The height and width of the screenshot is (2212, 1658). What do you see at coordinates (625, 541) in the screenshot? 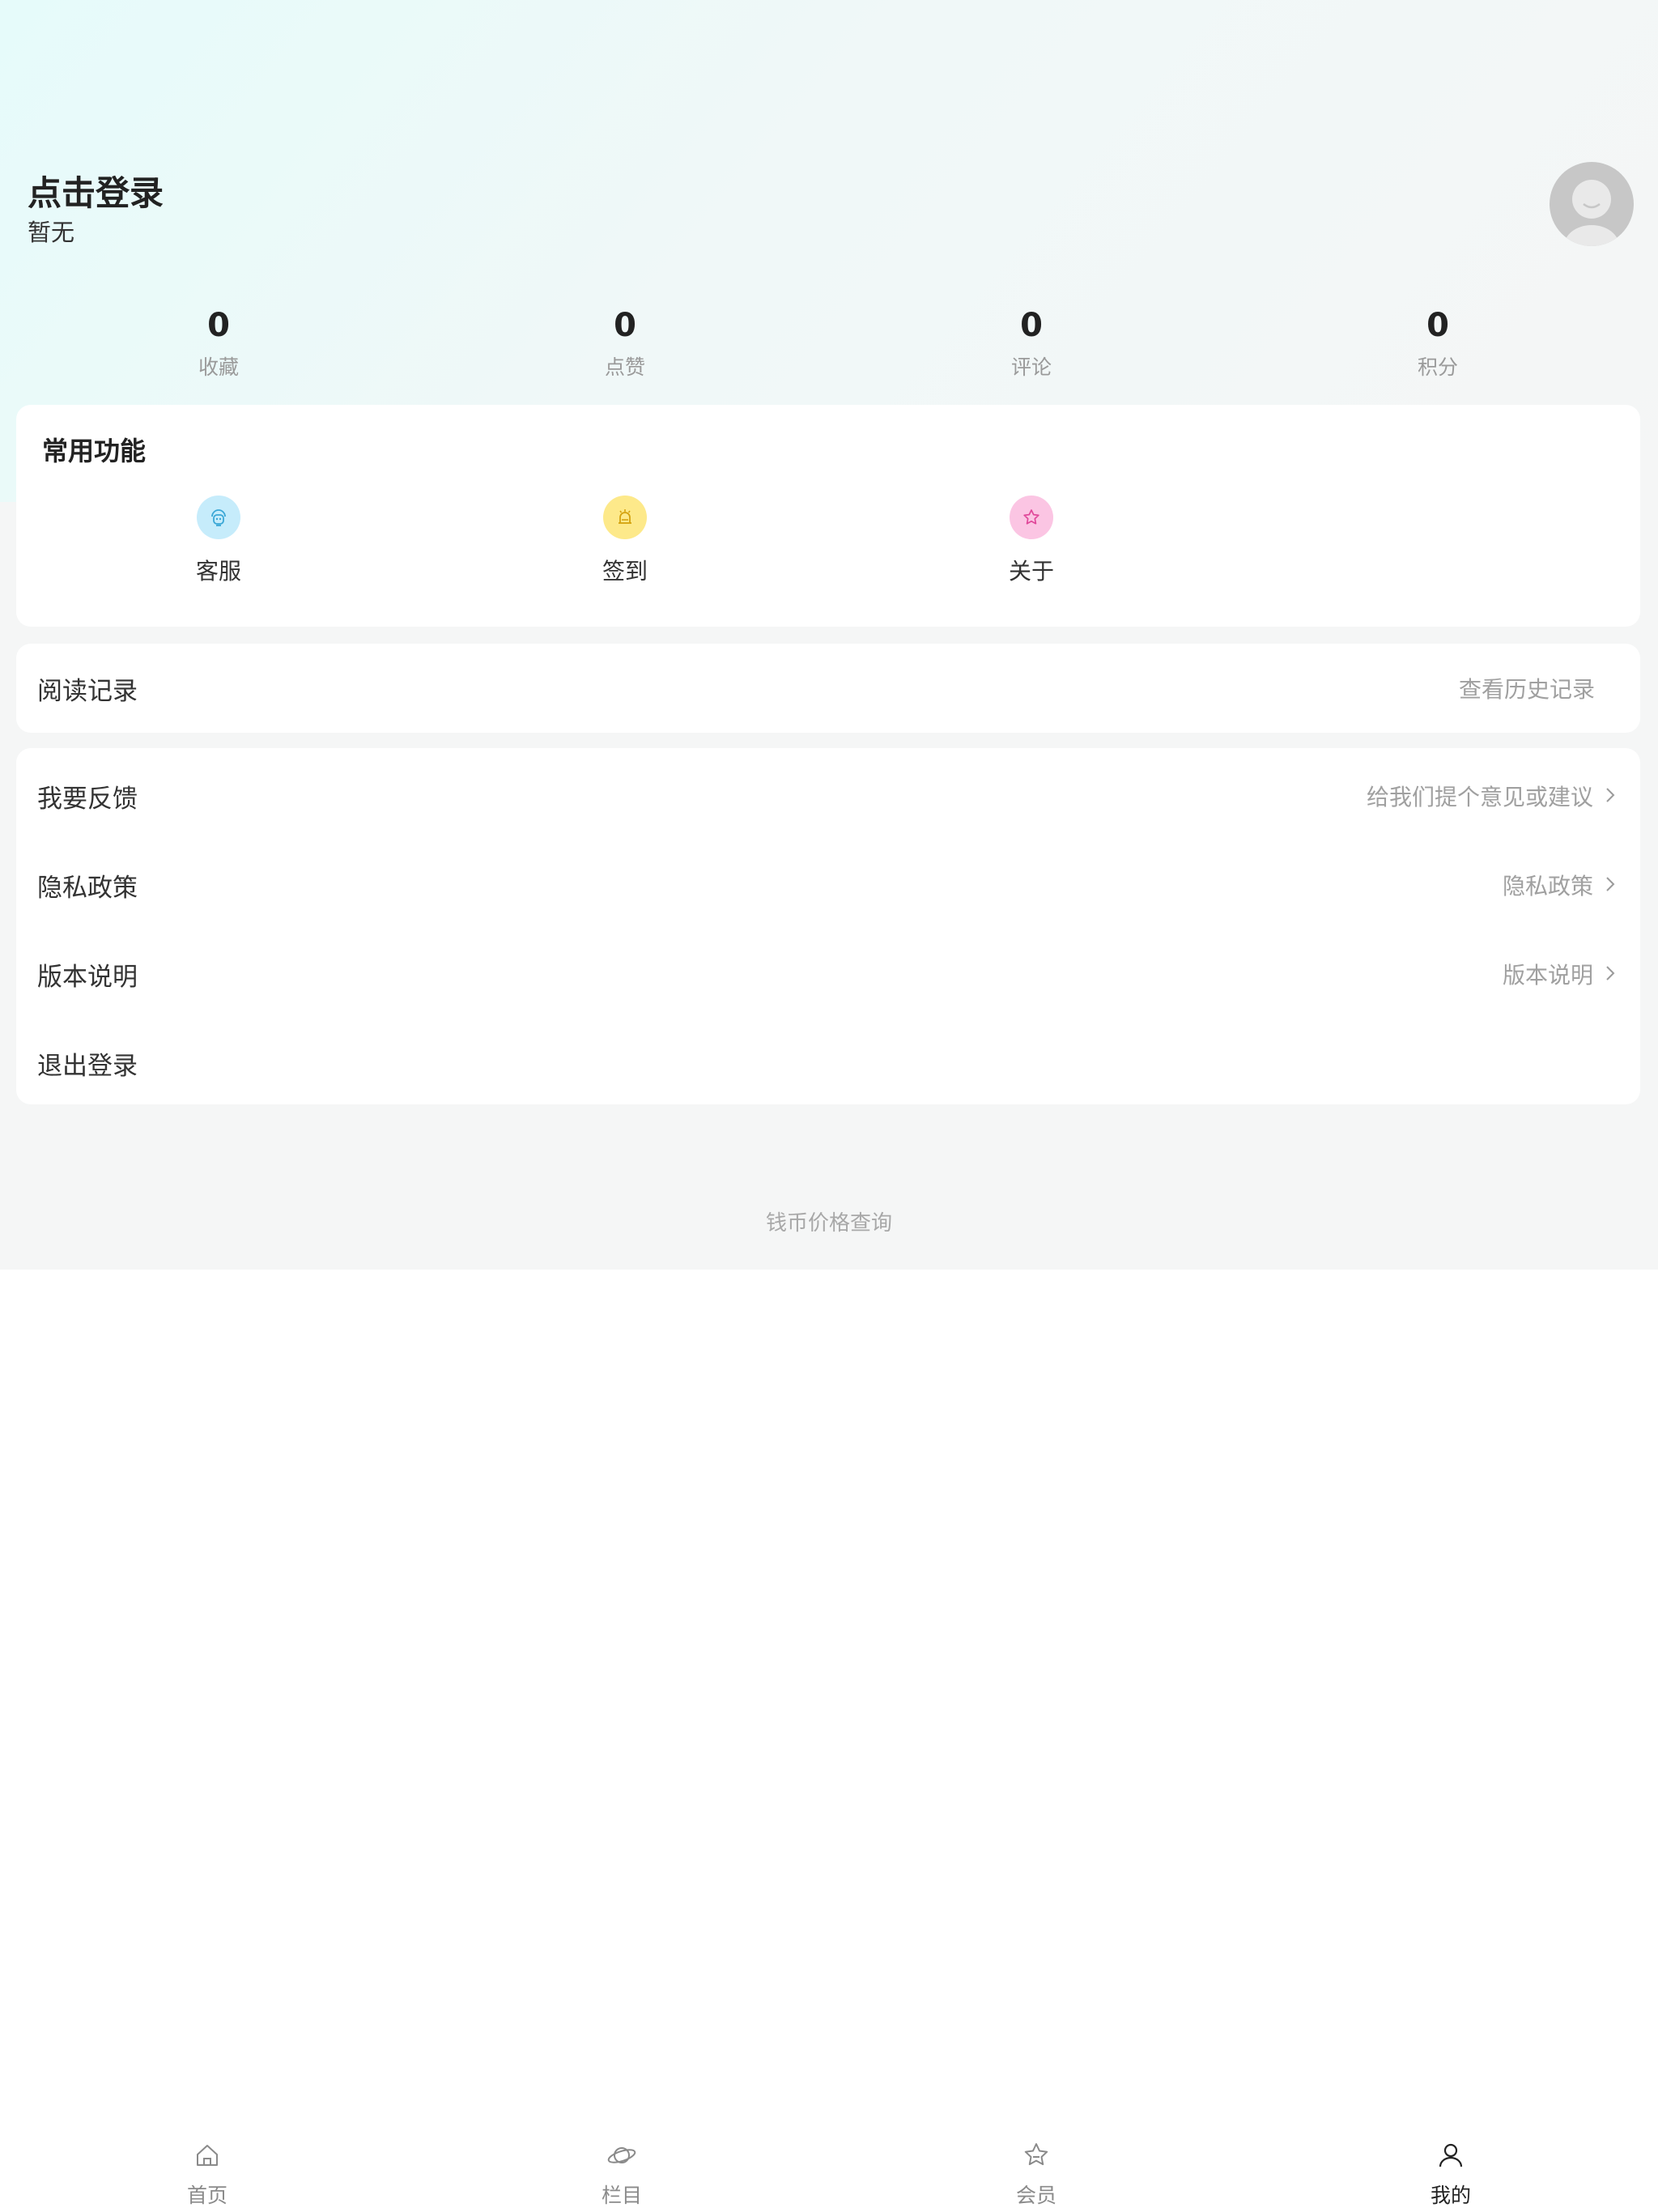
I see `func-sign-in: 签到` at bounding box center [625, 541].